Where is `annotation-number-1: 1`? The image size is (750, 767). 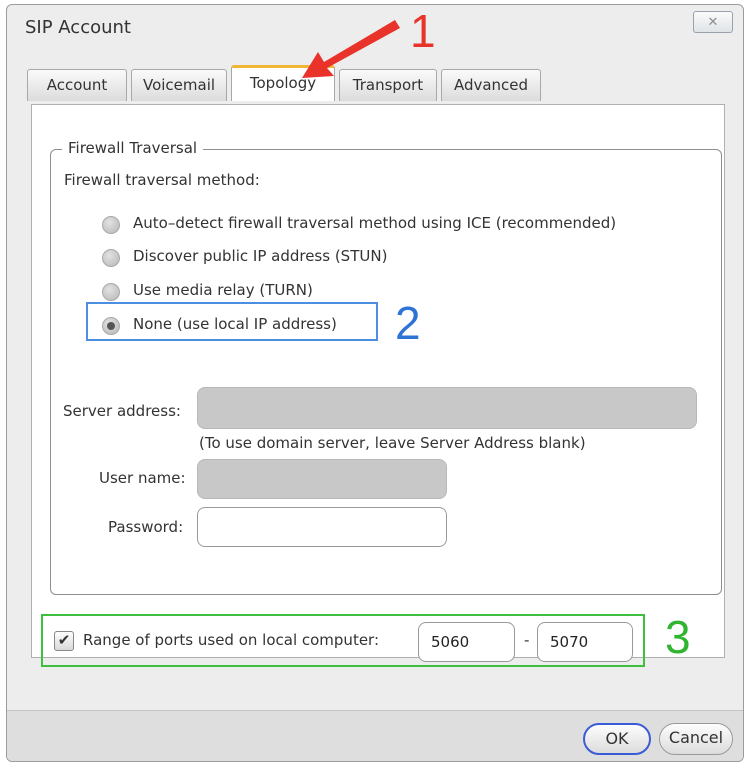
annotation-number-1: 1 is located at coordinates (423, 31).